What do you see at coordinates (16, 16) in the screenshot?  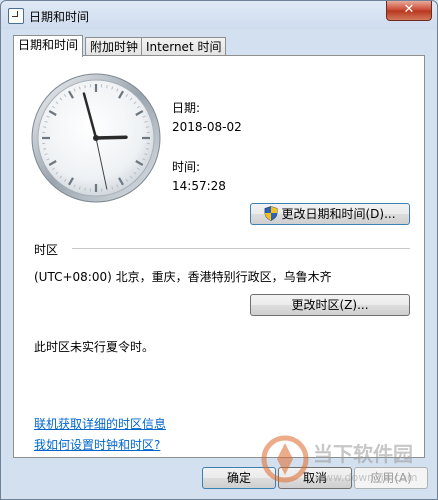 I see `clock-app-icon` at bounding box center [16, 16].